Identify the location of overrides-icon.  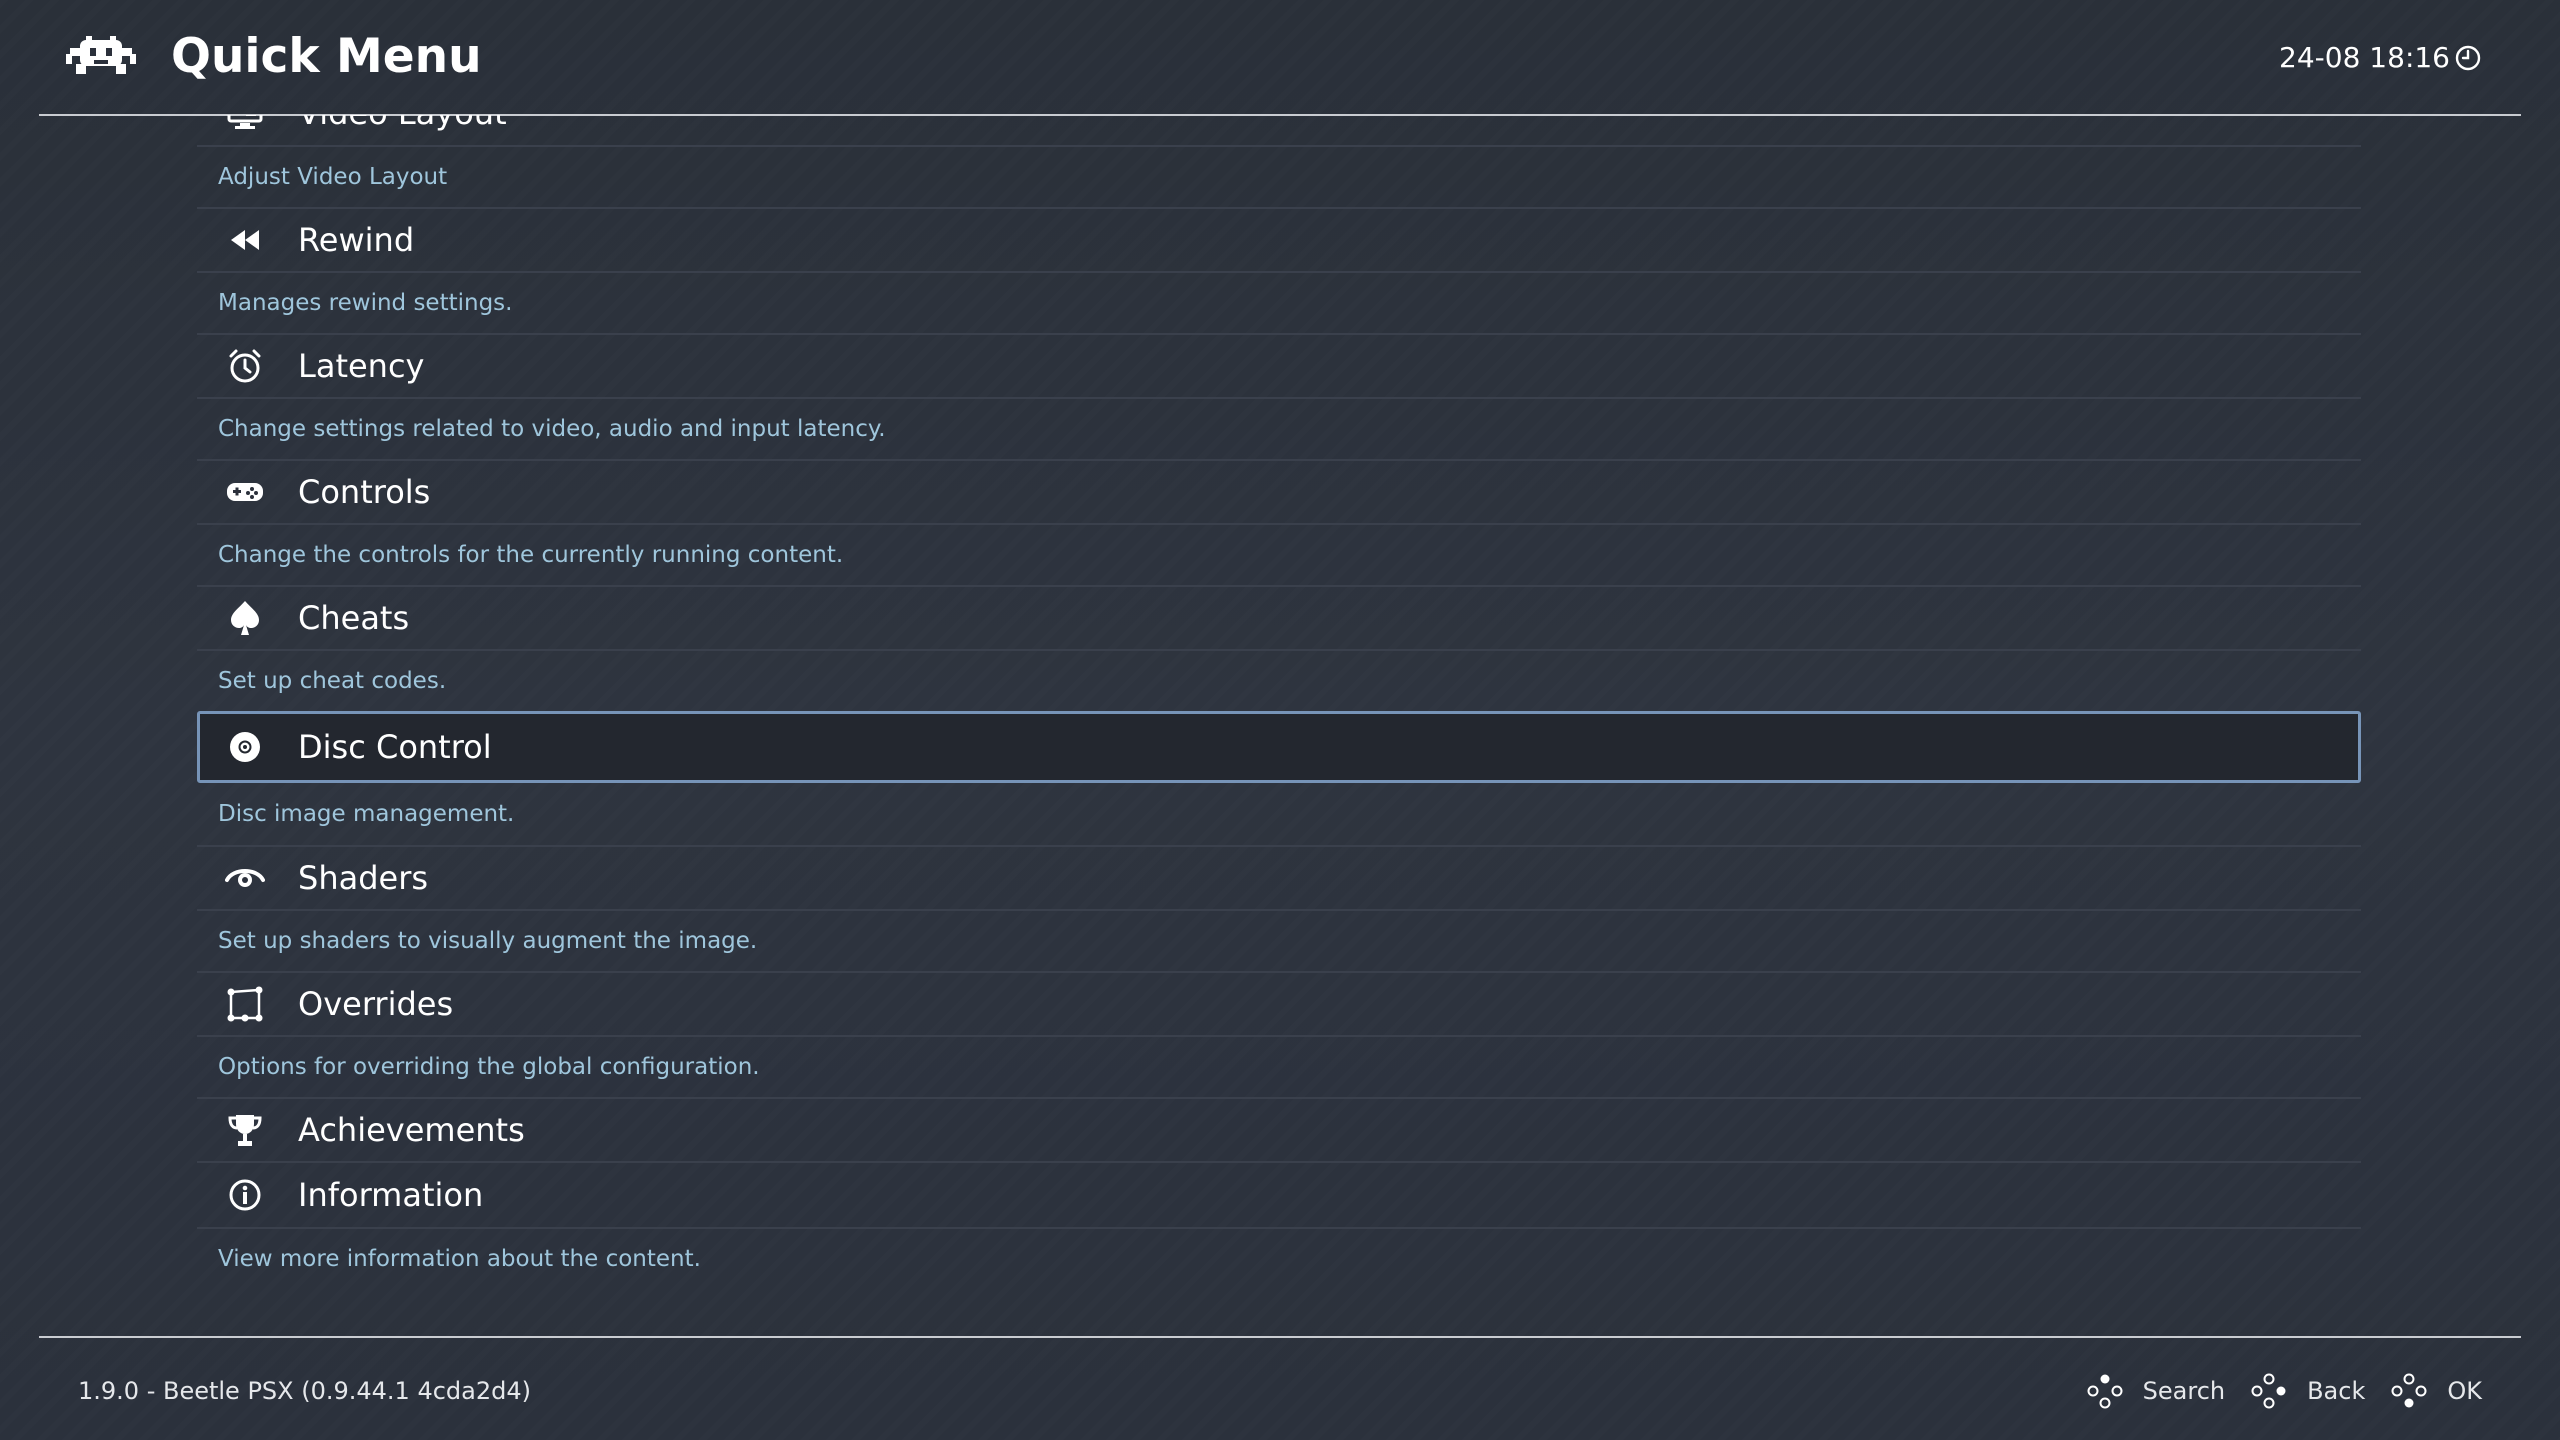
(245, 1004).